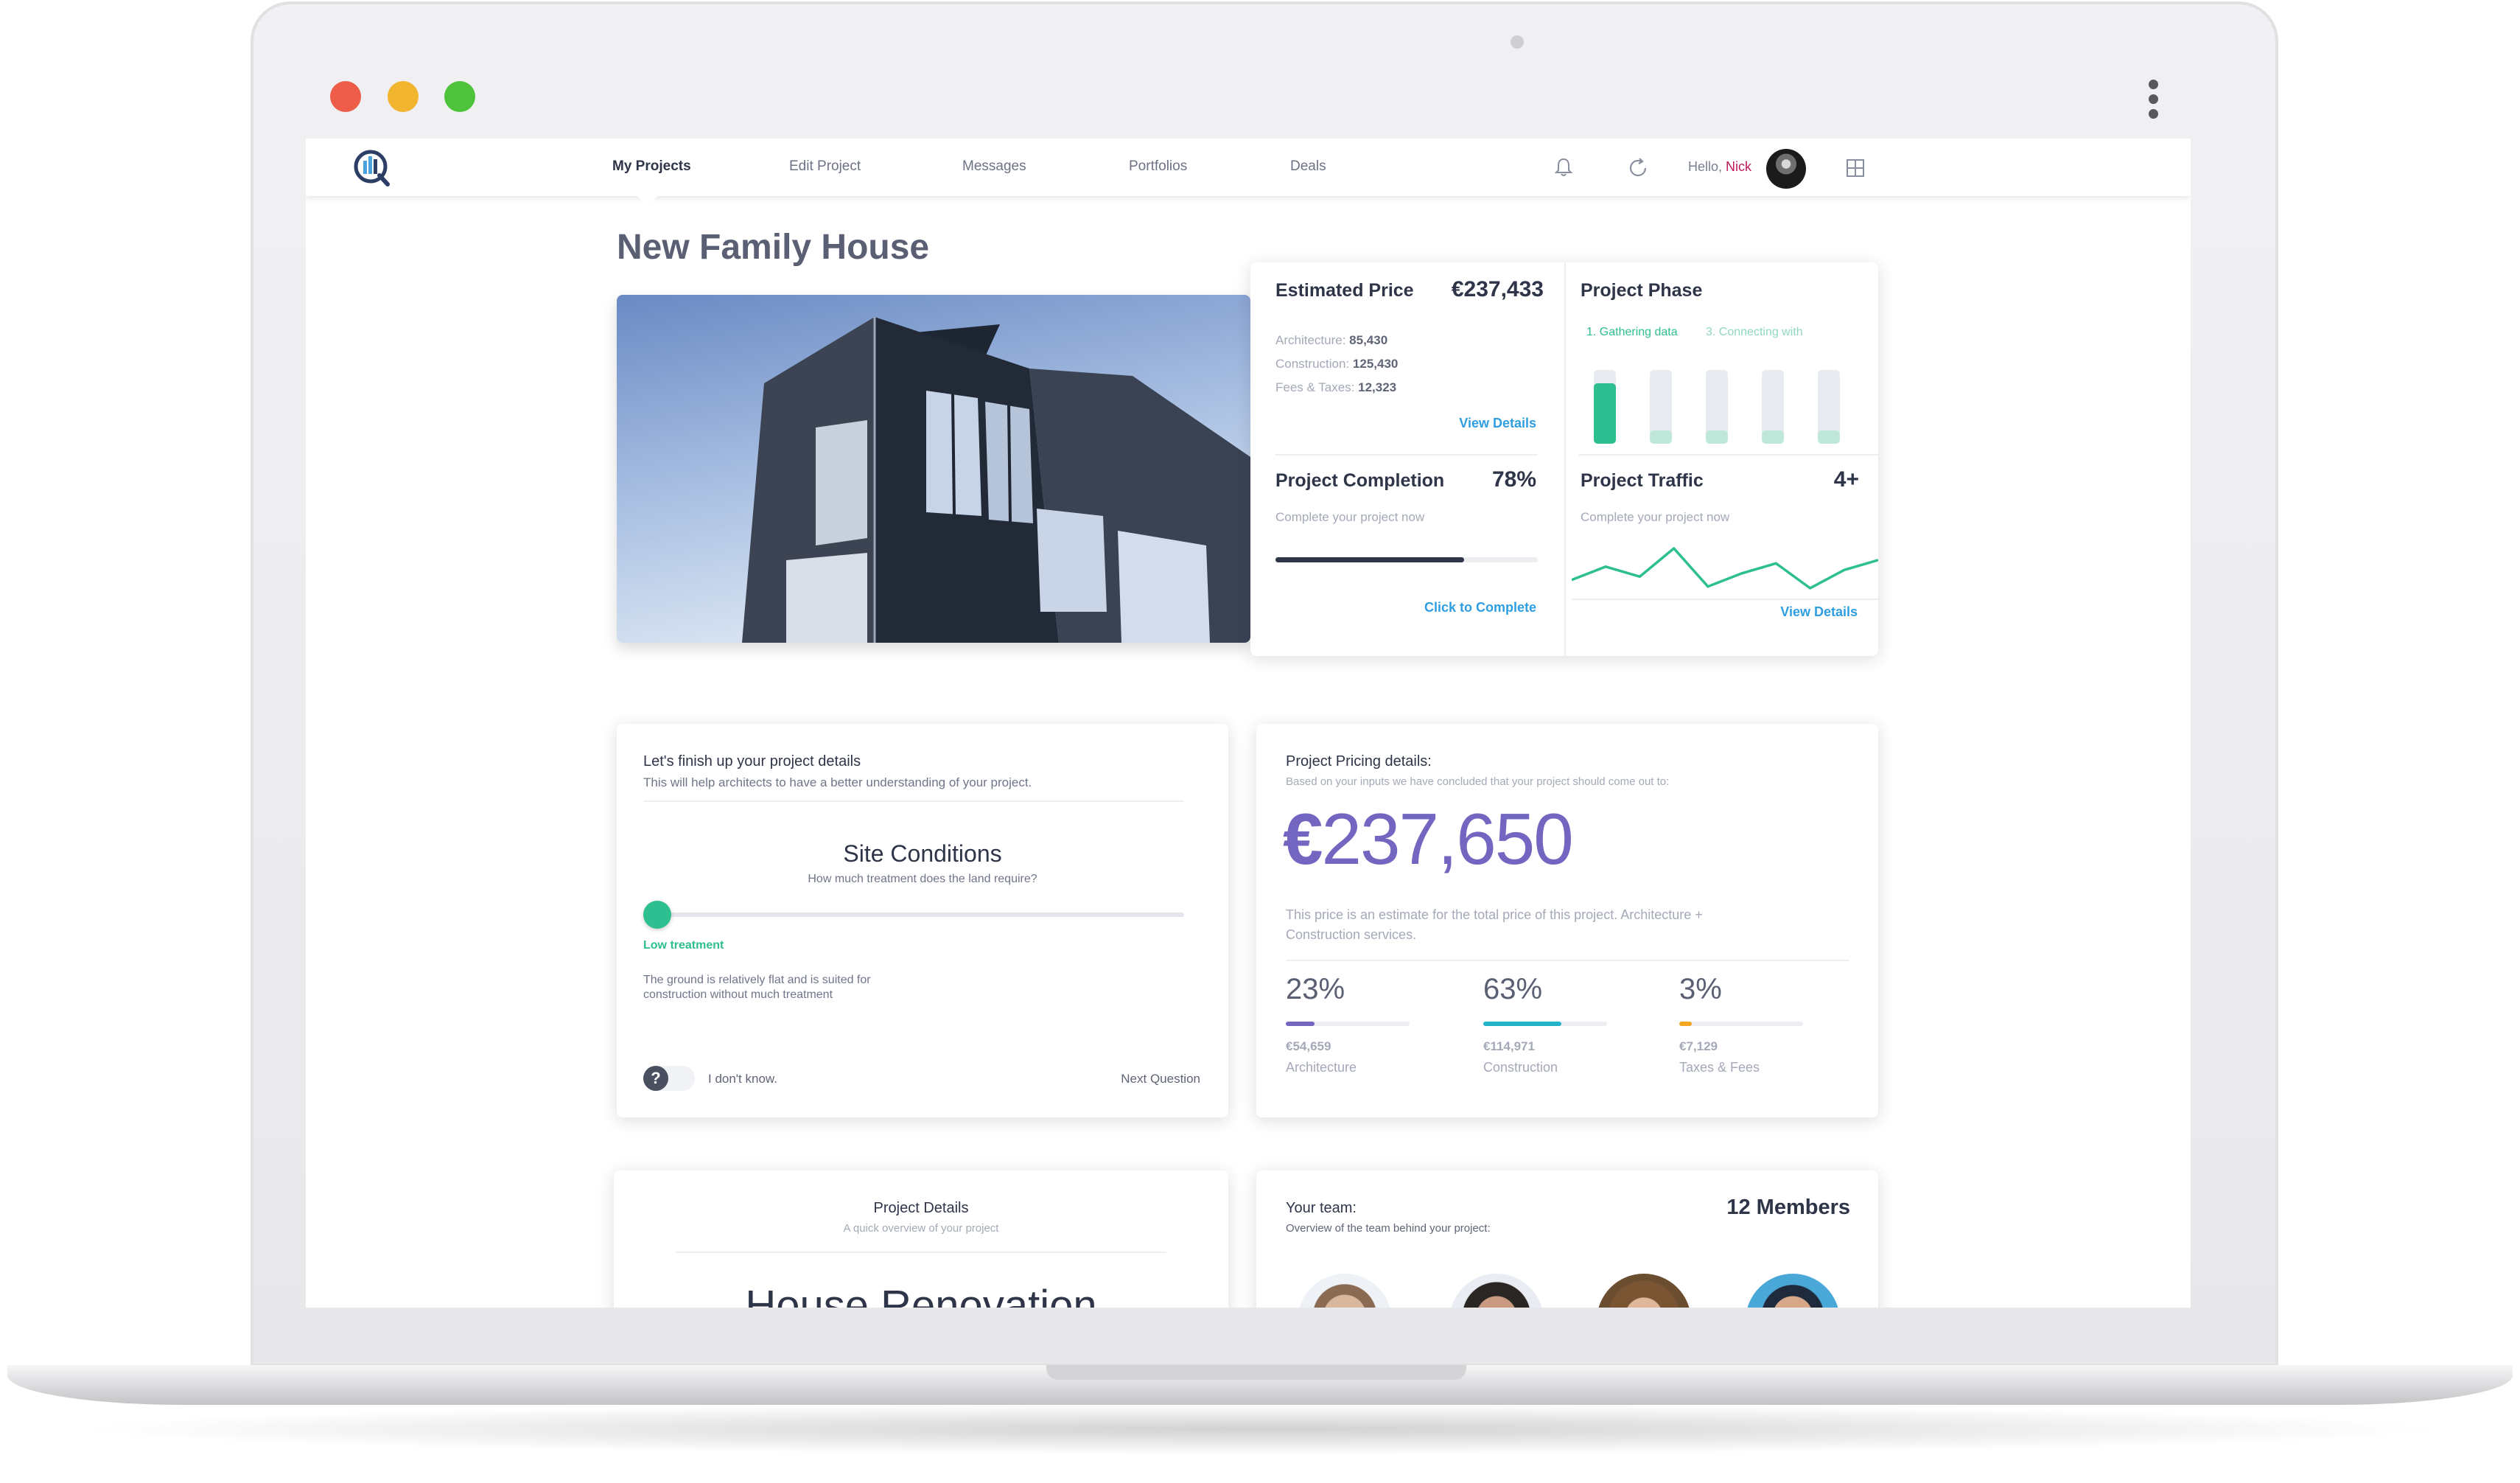 The width and height of the screenshot is (2520, 1483). What do you see at coordinates (1638, 168) in the screenshot?
I see `refresh-icon` at bounding box center [1638, 168].